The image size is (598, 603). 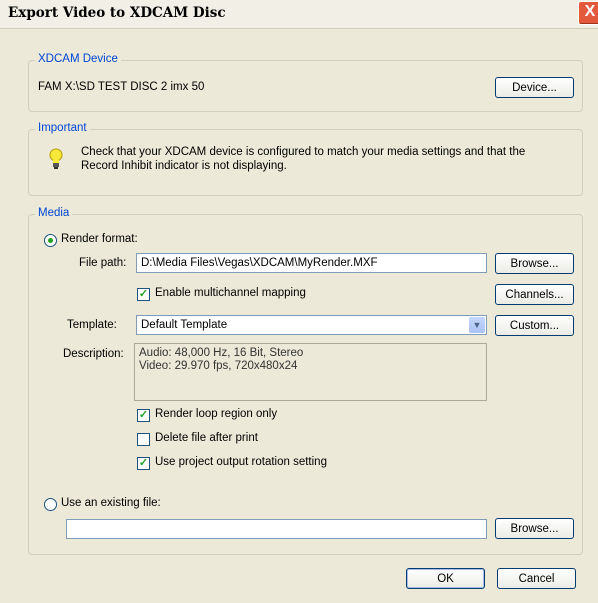 I want to click on render-format-radio, so click(x=50, y=240).